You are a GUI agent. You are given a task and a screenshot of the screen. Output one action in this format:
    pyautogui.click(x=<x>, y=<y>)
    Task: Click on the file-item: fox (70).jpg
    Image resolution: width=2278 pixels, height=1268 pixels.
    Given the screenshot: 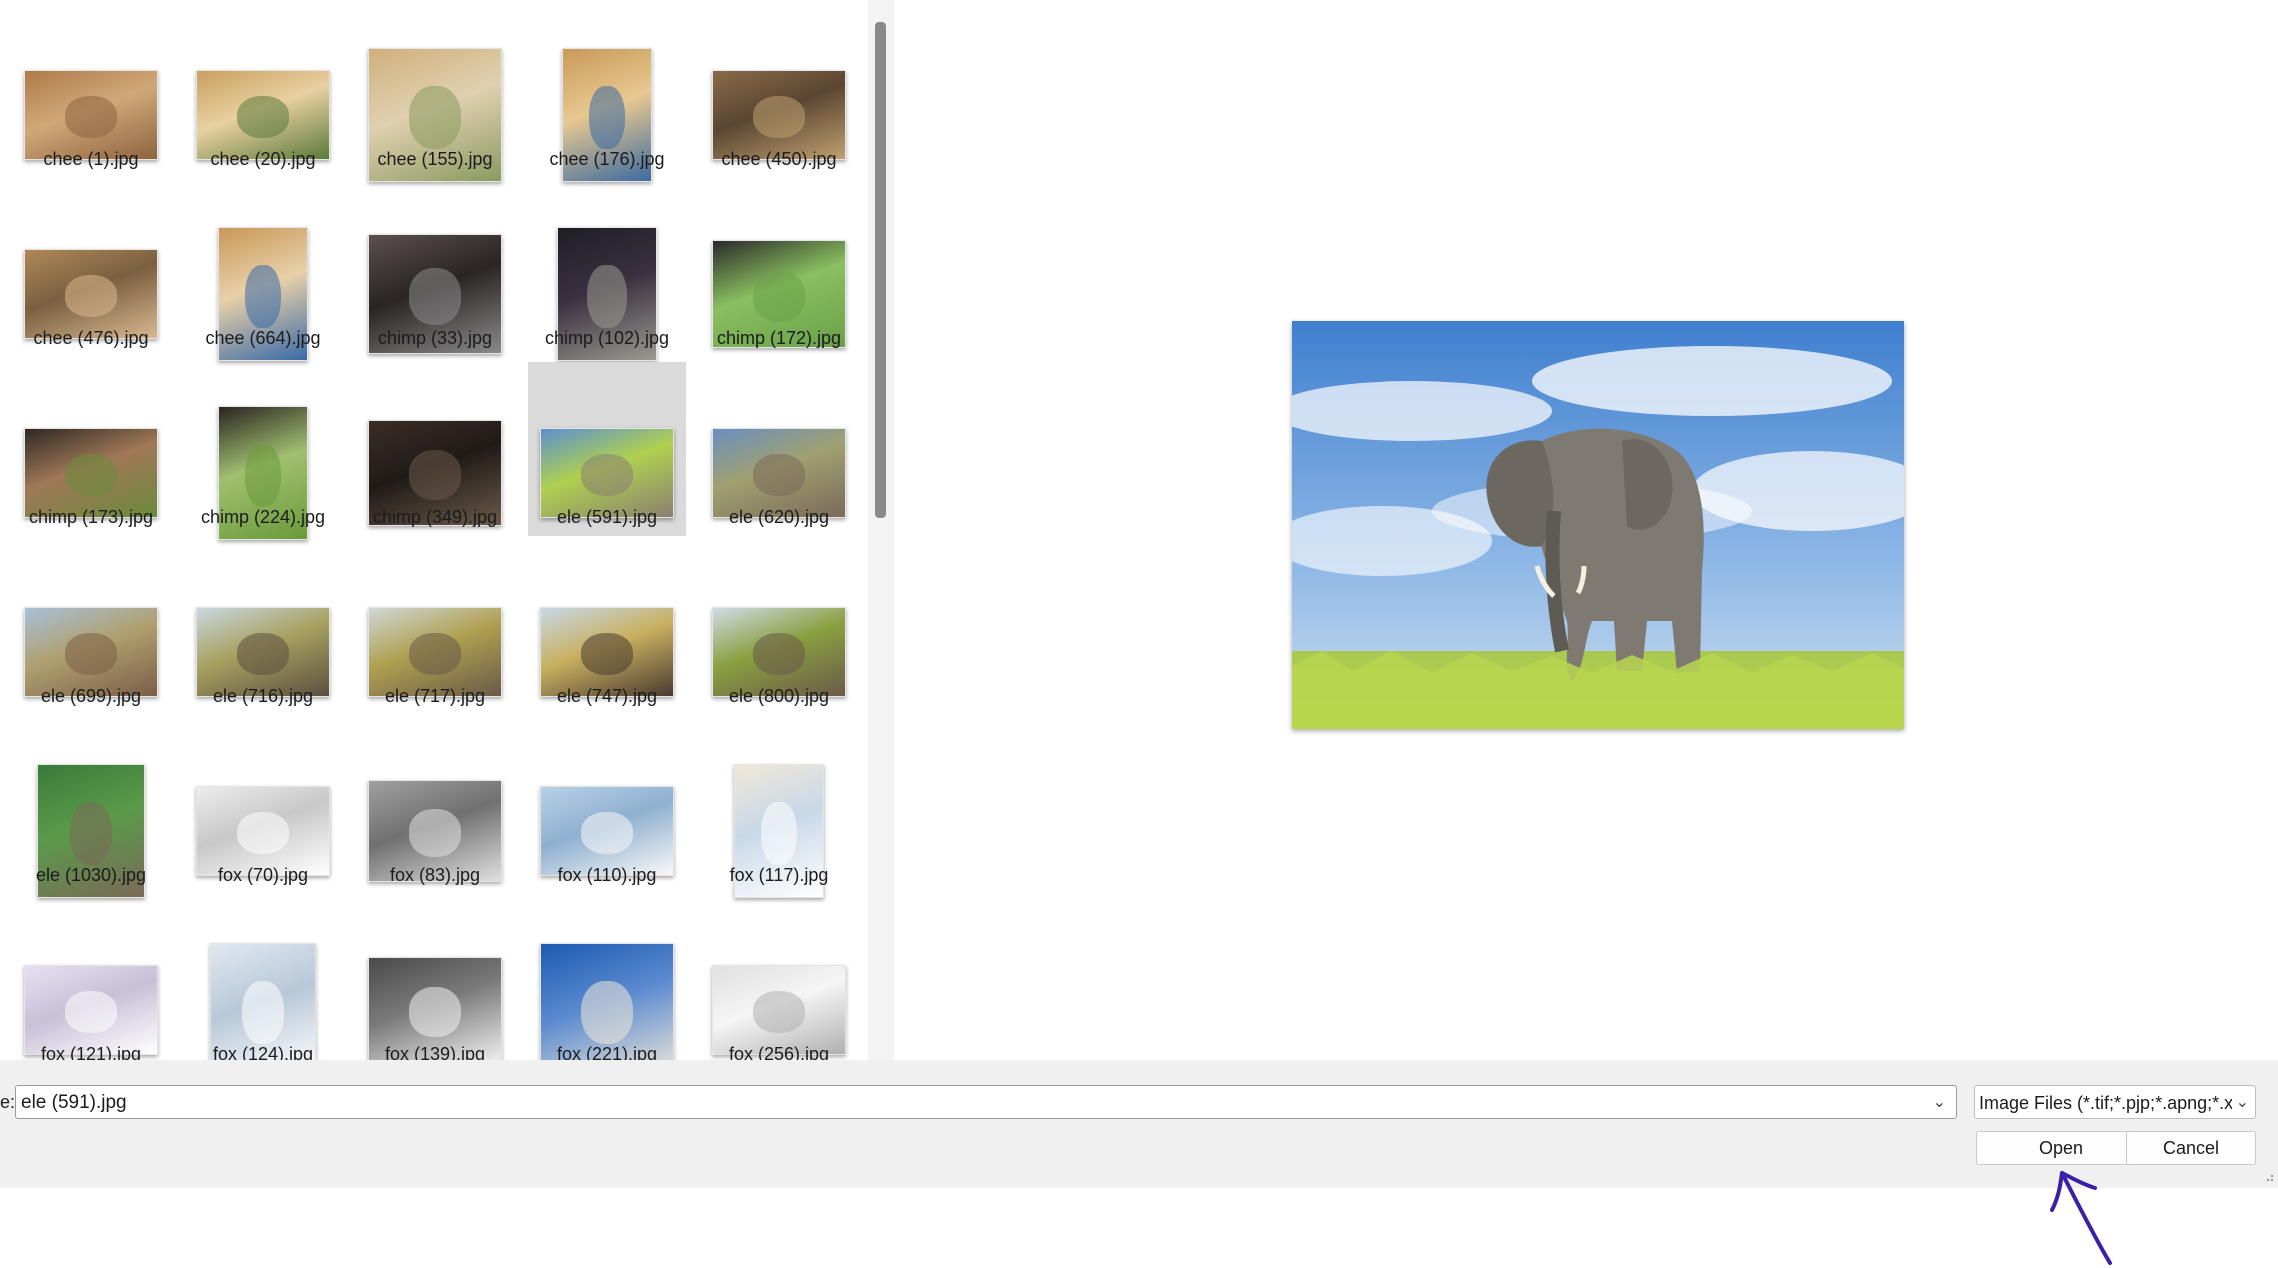 What is the action you would take?
    pyautogui.click(x=263, y=807)
    